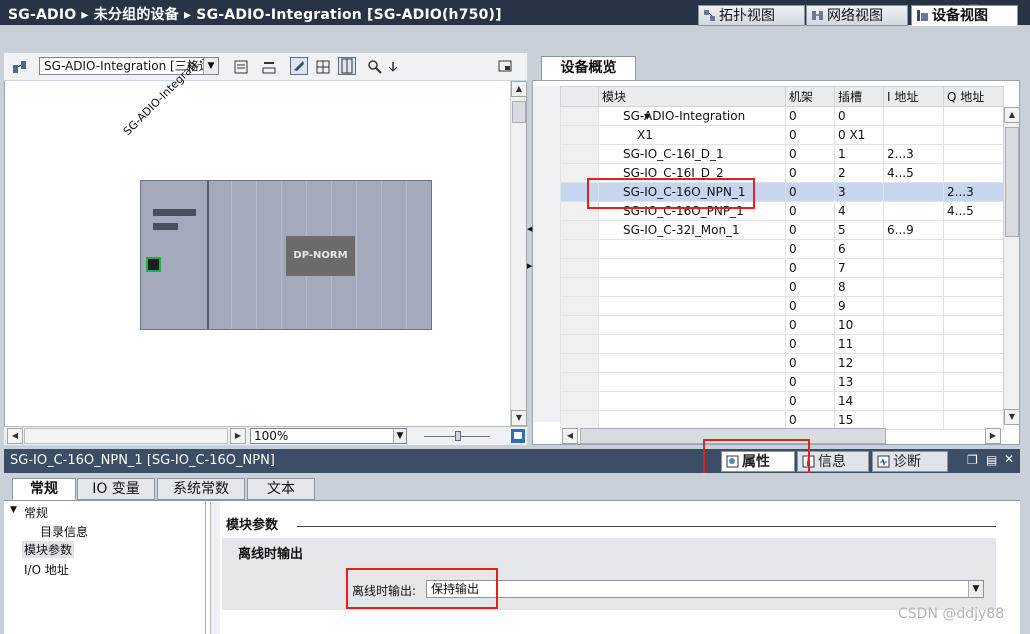 This screenshot has height=634, width=1030. What do you see at coordinates (320, 256) in the screenshot?
I see `dp-norm-module: DP-NORM` at bounding box center [320, 256].